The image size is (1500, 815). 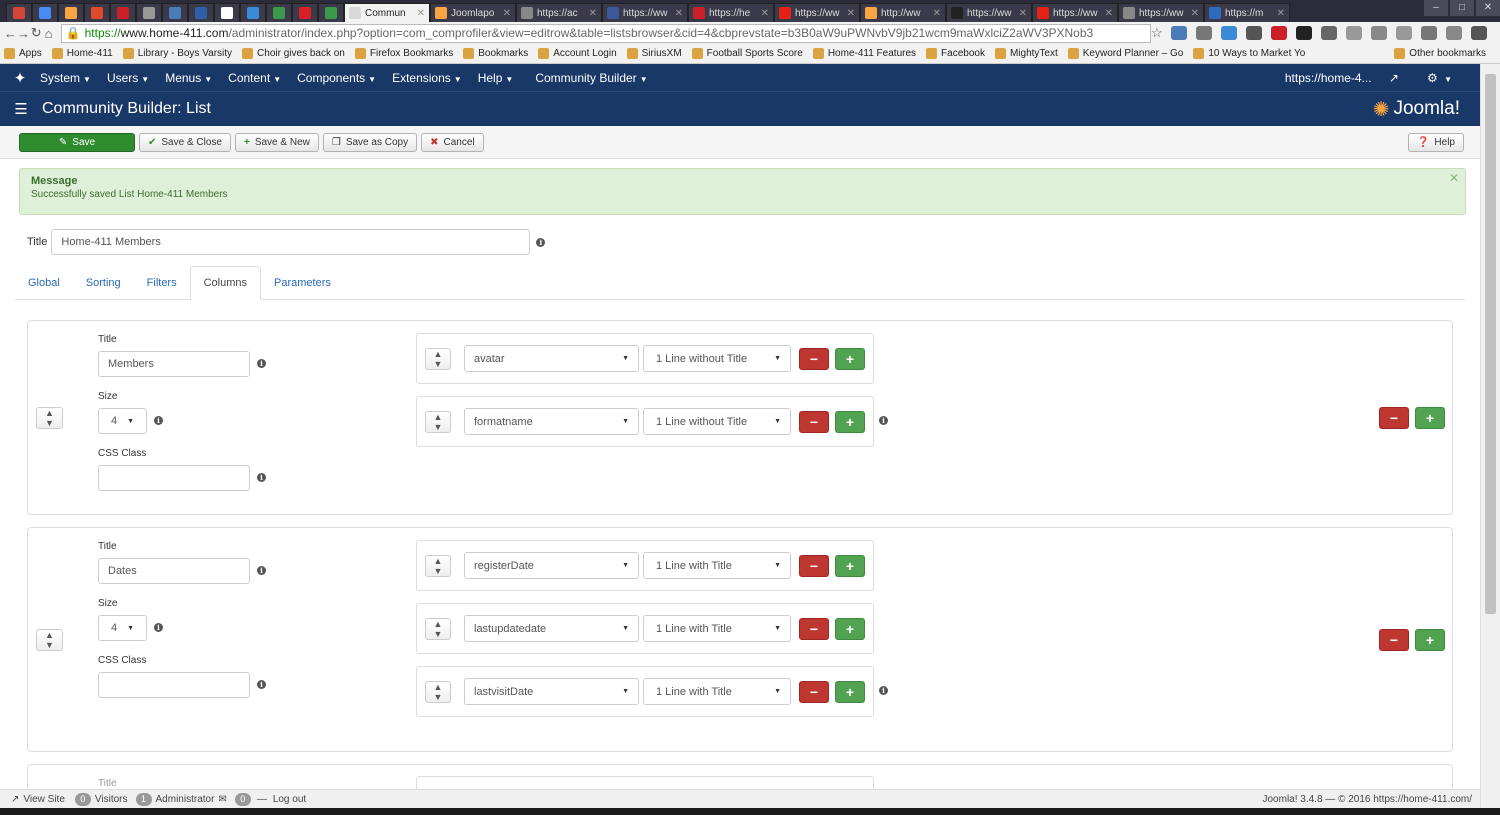 I want to click on field-select: formatname ▼, so click(x=551, y=421).